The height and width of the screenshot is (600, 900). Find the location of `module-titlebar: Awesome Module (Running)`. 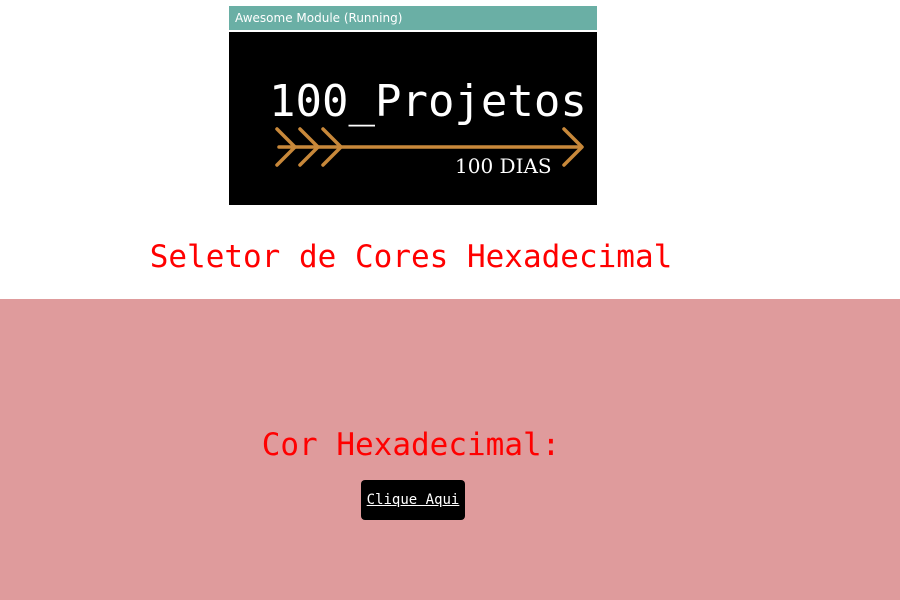

module-titlebar: Awesome Module (Running) is located at coordinates (413, 18).